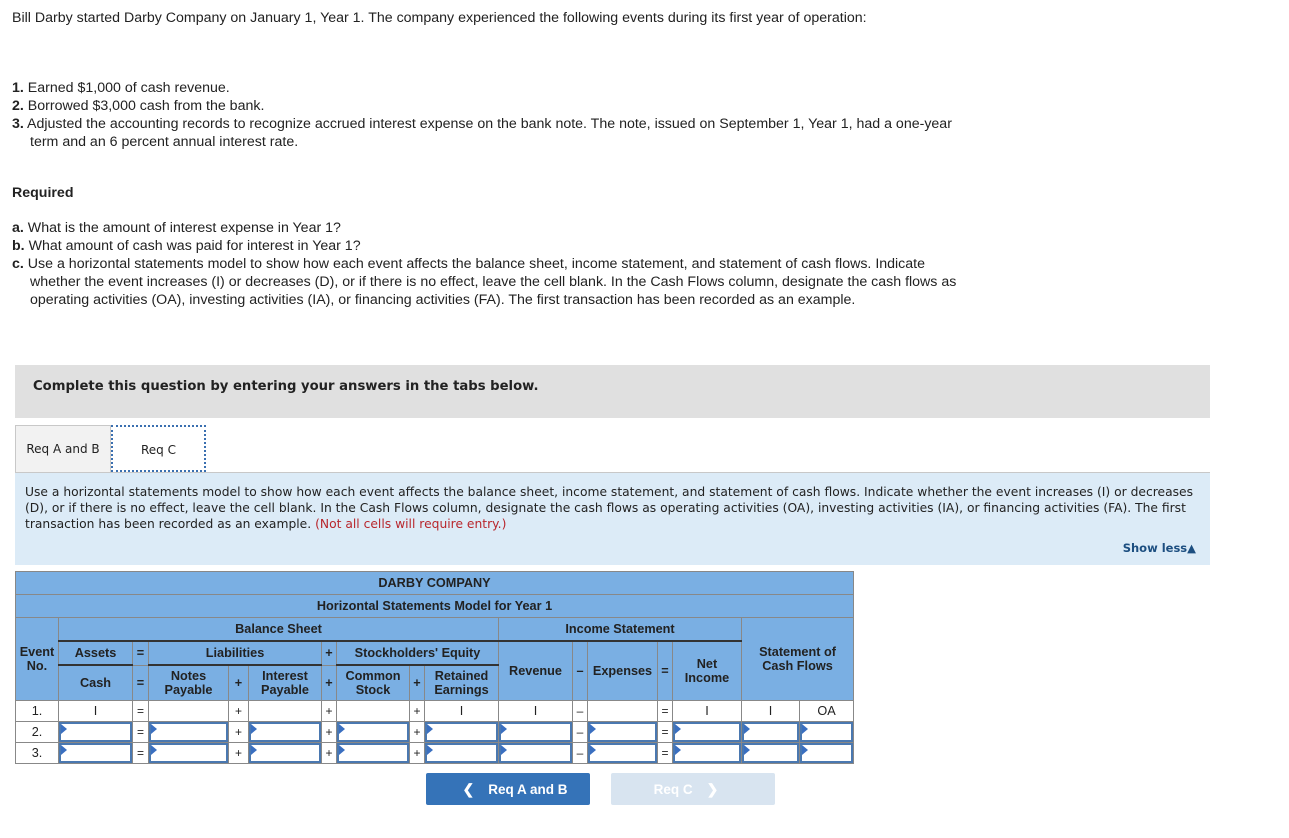 This screenshot has width=1289, height=838. Describe the element at coordinates (285, 682) in the screenshot. I see `interest-payable-header: Interest Payable` at that location.